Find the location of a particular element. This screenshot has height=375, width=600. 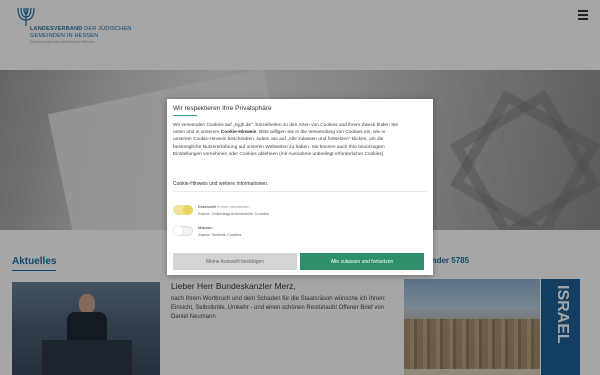

essential-cookies-description: Zweck: Unbedingt erforderliche Cookies is located at coordinates (233, 213).